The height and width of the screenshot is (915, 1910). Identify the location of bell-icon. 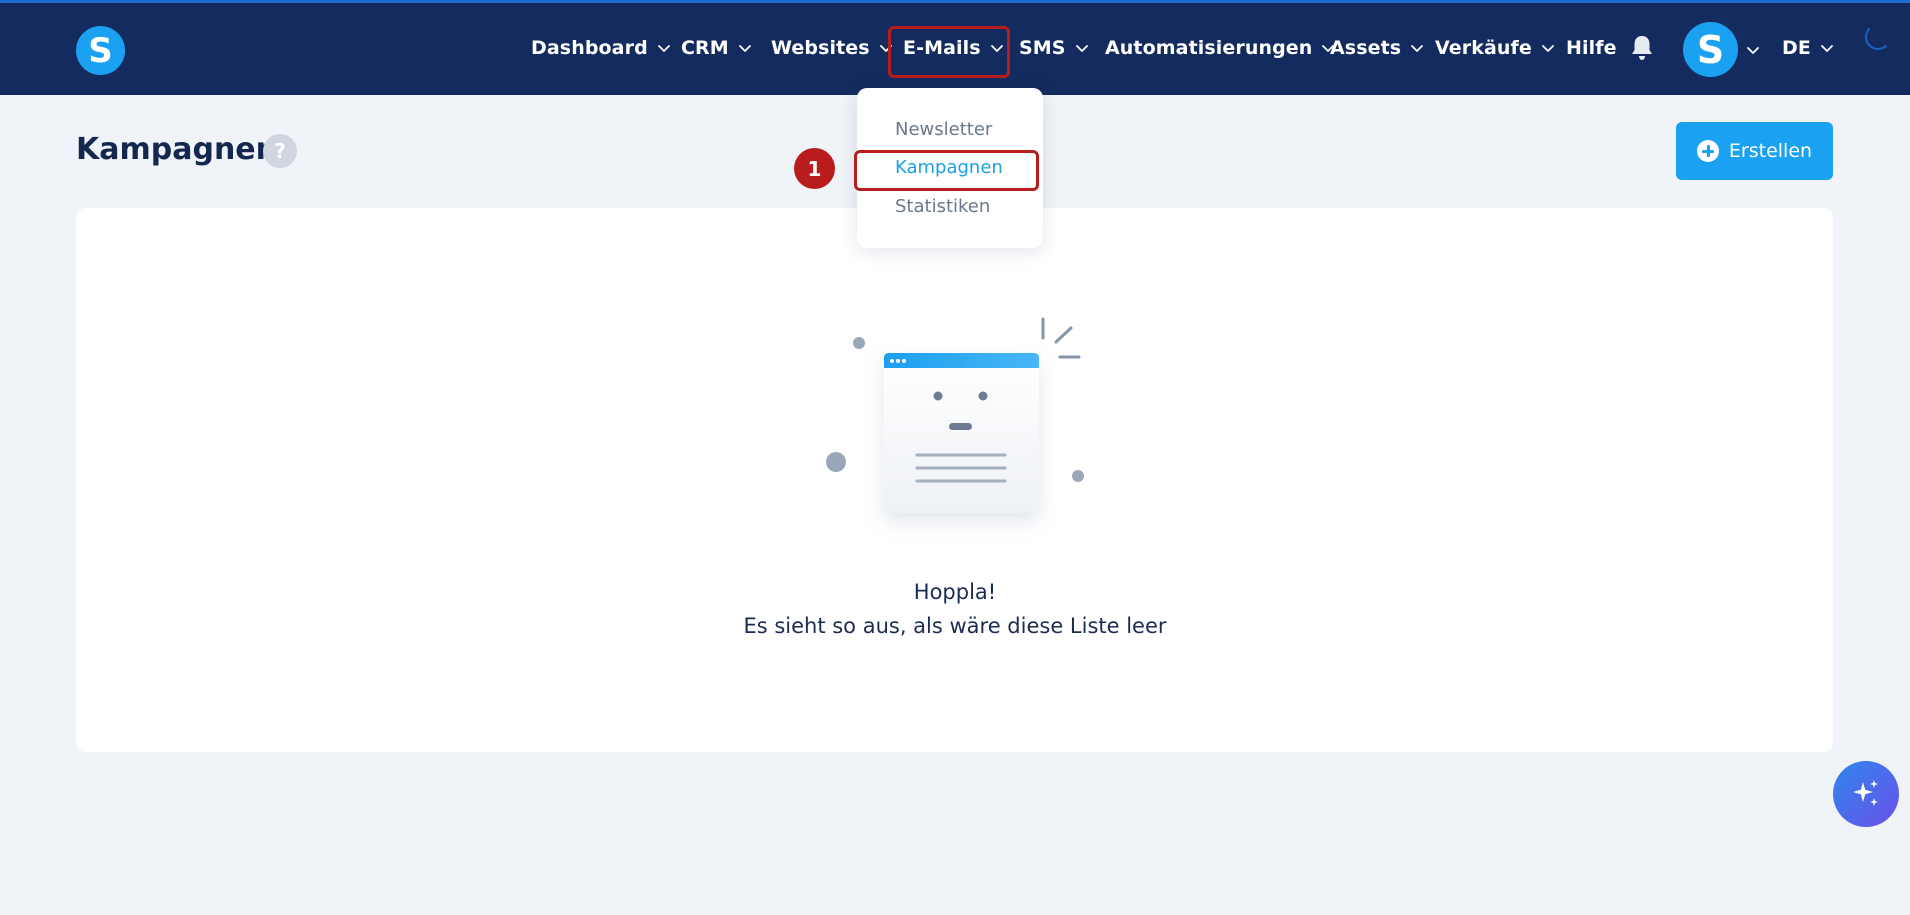
(1642, 48).